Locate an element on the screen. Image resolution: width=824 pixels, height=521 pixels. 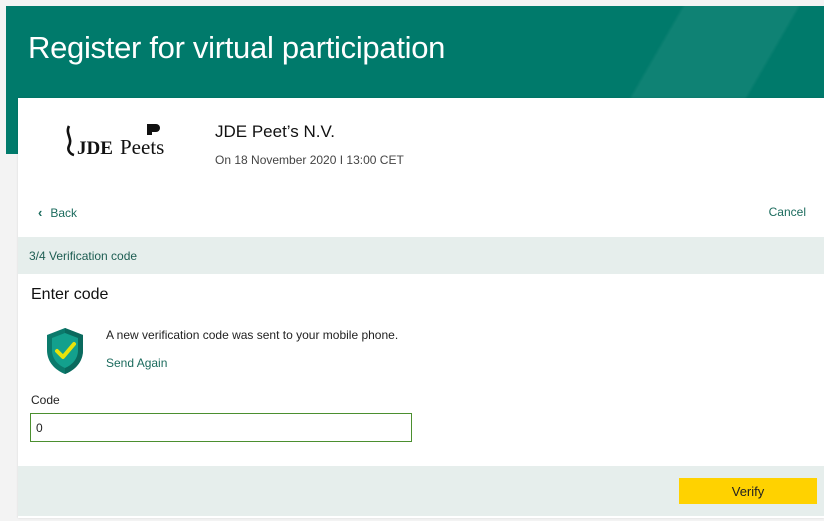
send-again-link: Send Again is located at coordinates (136, 363).